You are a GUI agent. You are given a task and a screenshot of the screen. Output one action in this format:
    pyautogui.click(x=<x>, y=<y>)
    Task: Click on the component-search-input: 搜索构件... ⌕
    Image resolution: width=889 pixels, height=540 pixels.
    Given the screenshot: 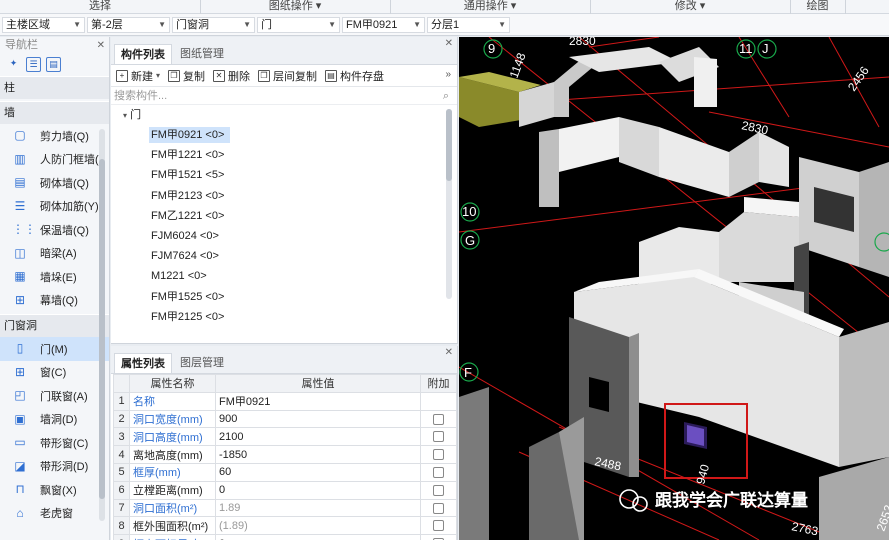 What is the action you would take?
    pyautogui.click(x=284, y=96)
    